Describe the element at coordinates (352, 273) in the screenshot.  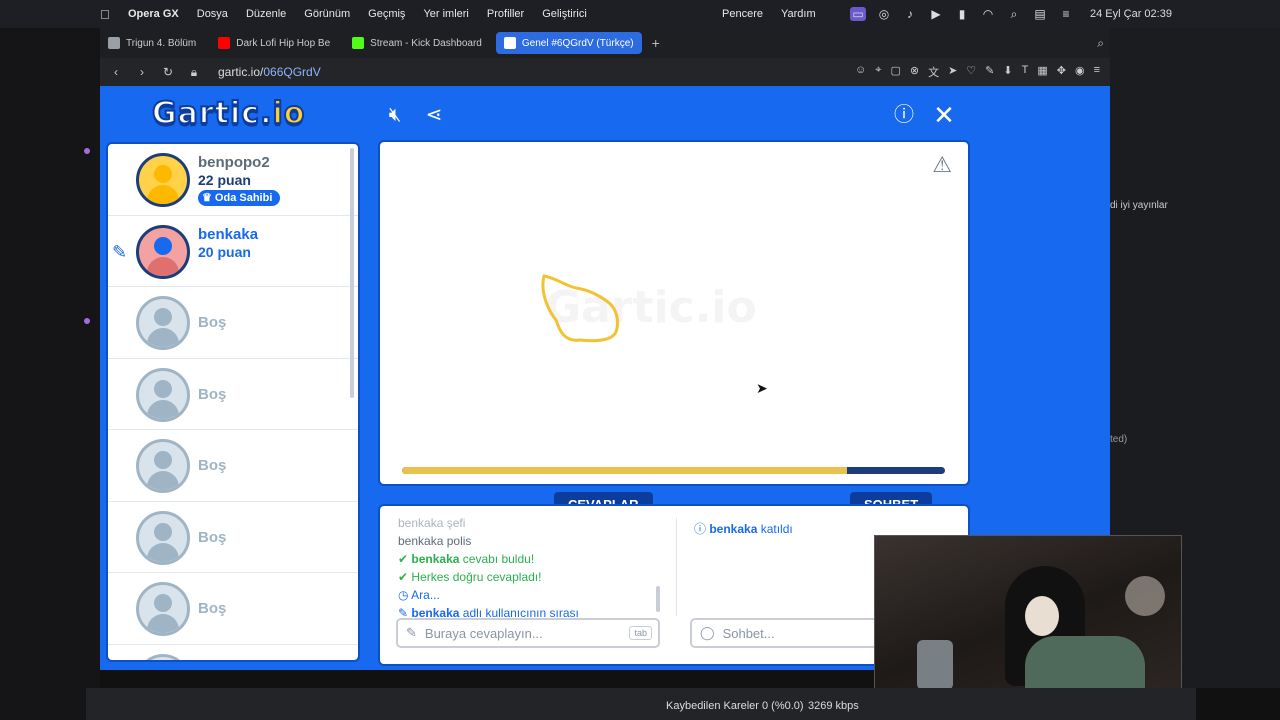
I see `player-list-scrollbar` at that location.